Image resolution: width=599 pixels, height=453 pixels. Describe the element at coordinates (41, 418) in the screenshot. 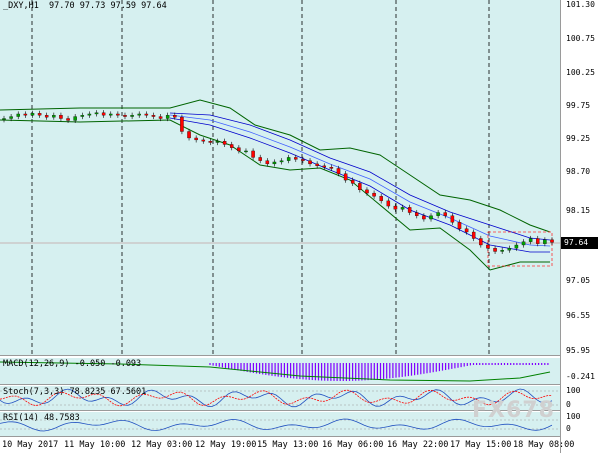

I see `rsi-label: RSI(14) 48.7583` at that location.